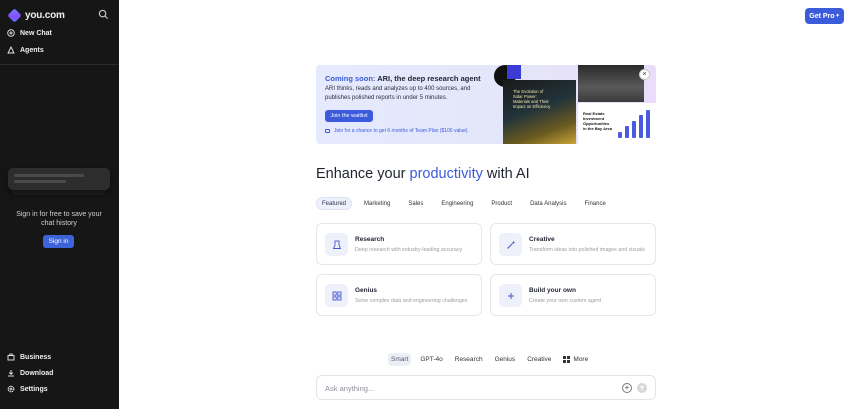  What do you see at coordinates (594, 203) in the screenshot?
I see `tab-finance: Finance` at bounding box center [594, 203].